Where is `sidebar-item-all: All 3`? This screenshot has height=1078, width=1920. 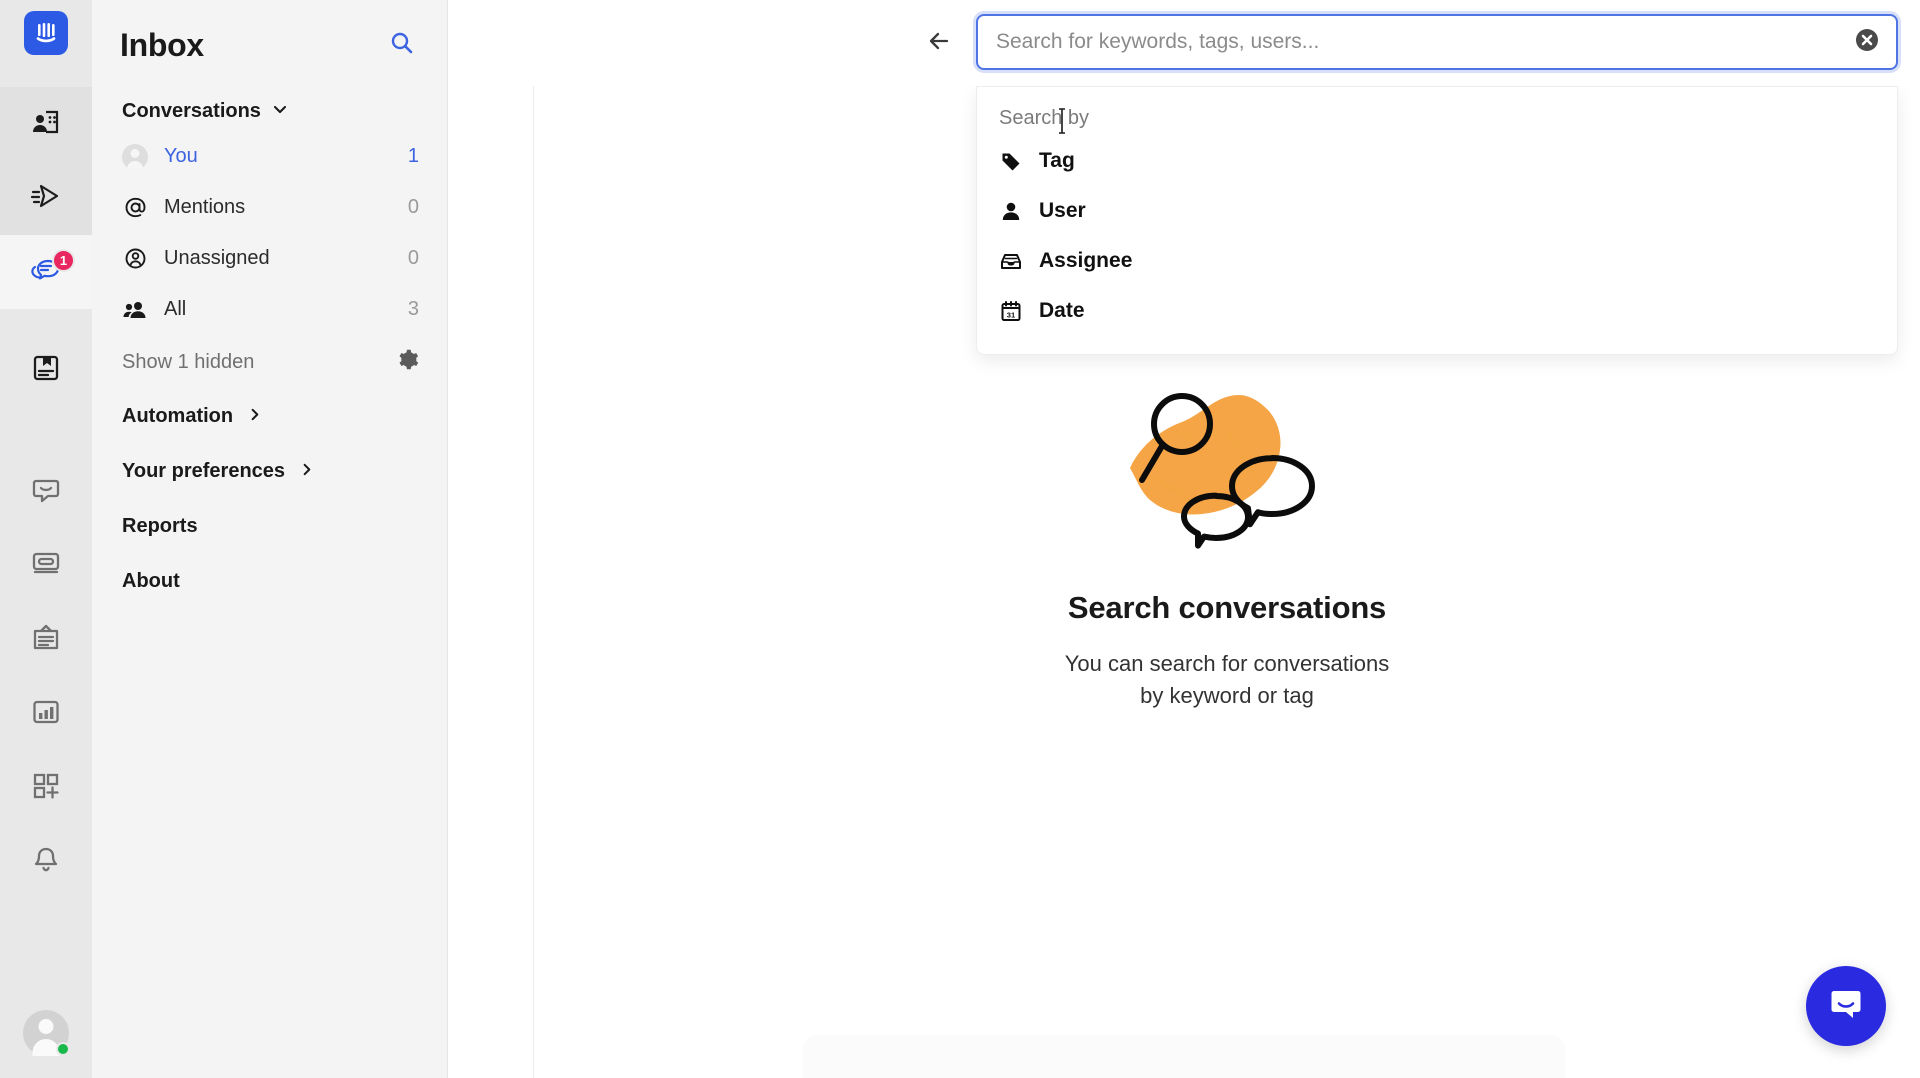 sidebar-item-all: All 3 is located at coordinates (269, 309).